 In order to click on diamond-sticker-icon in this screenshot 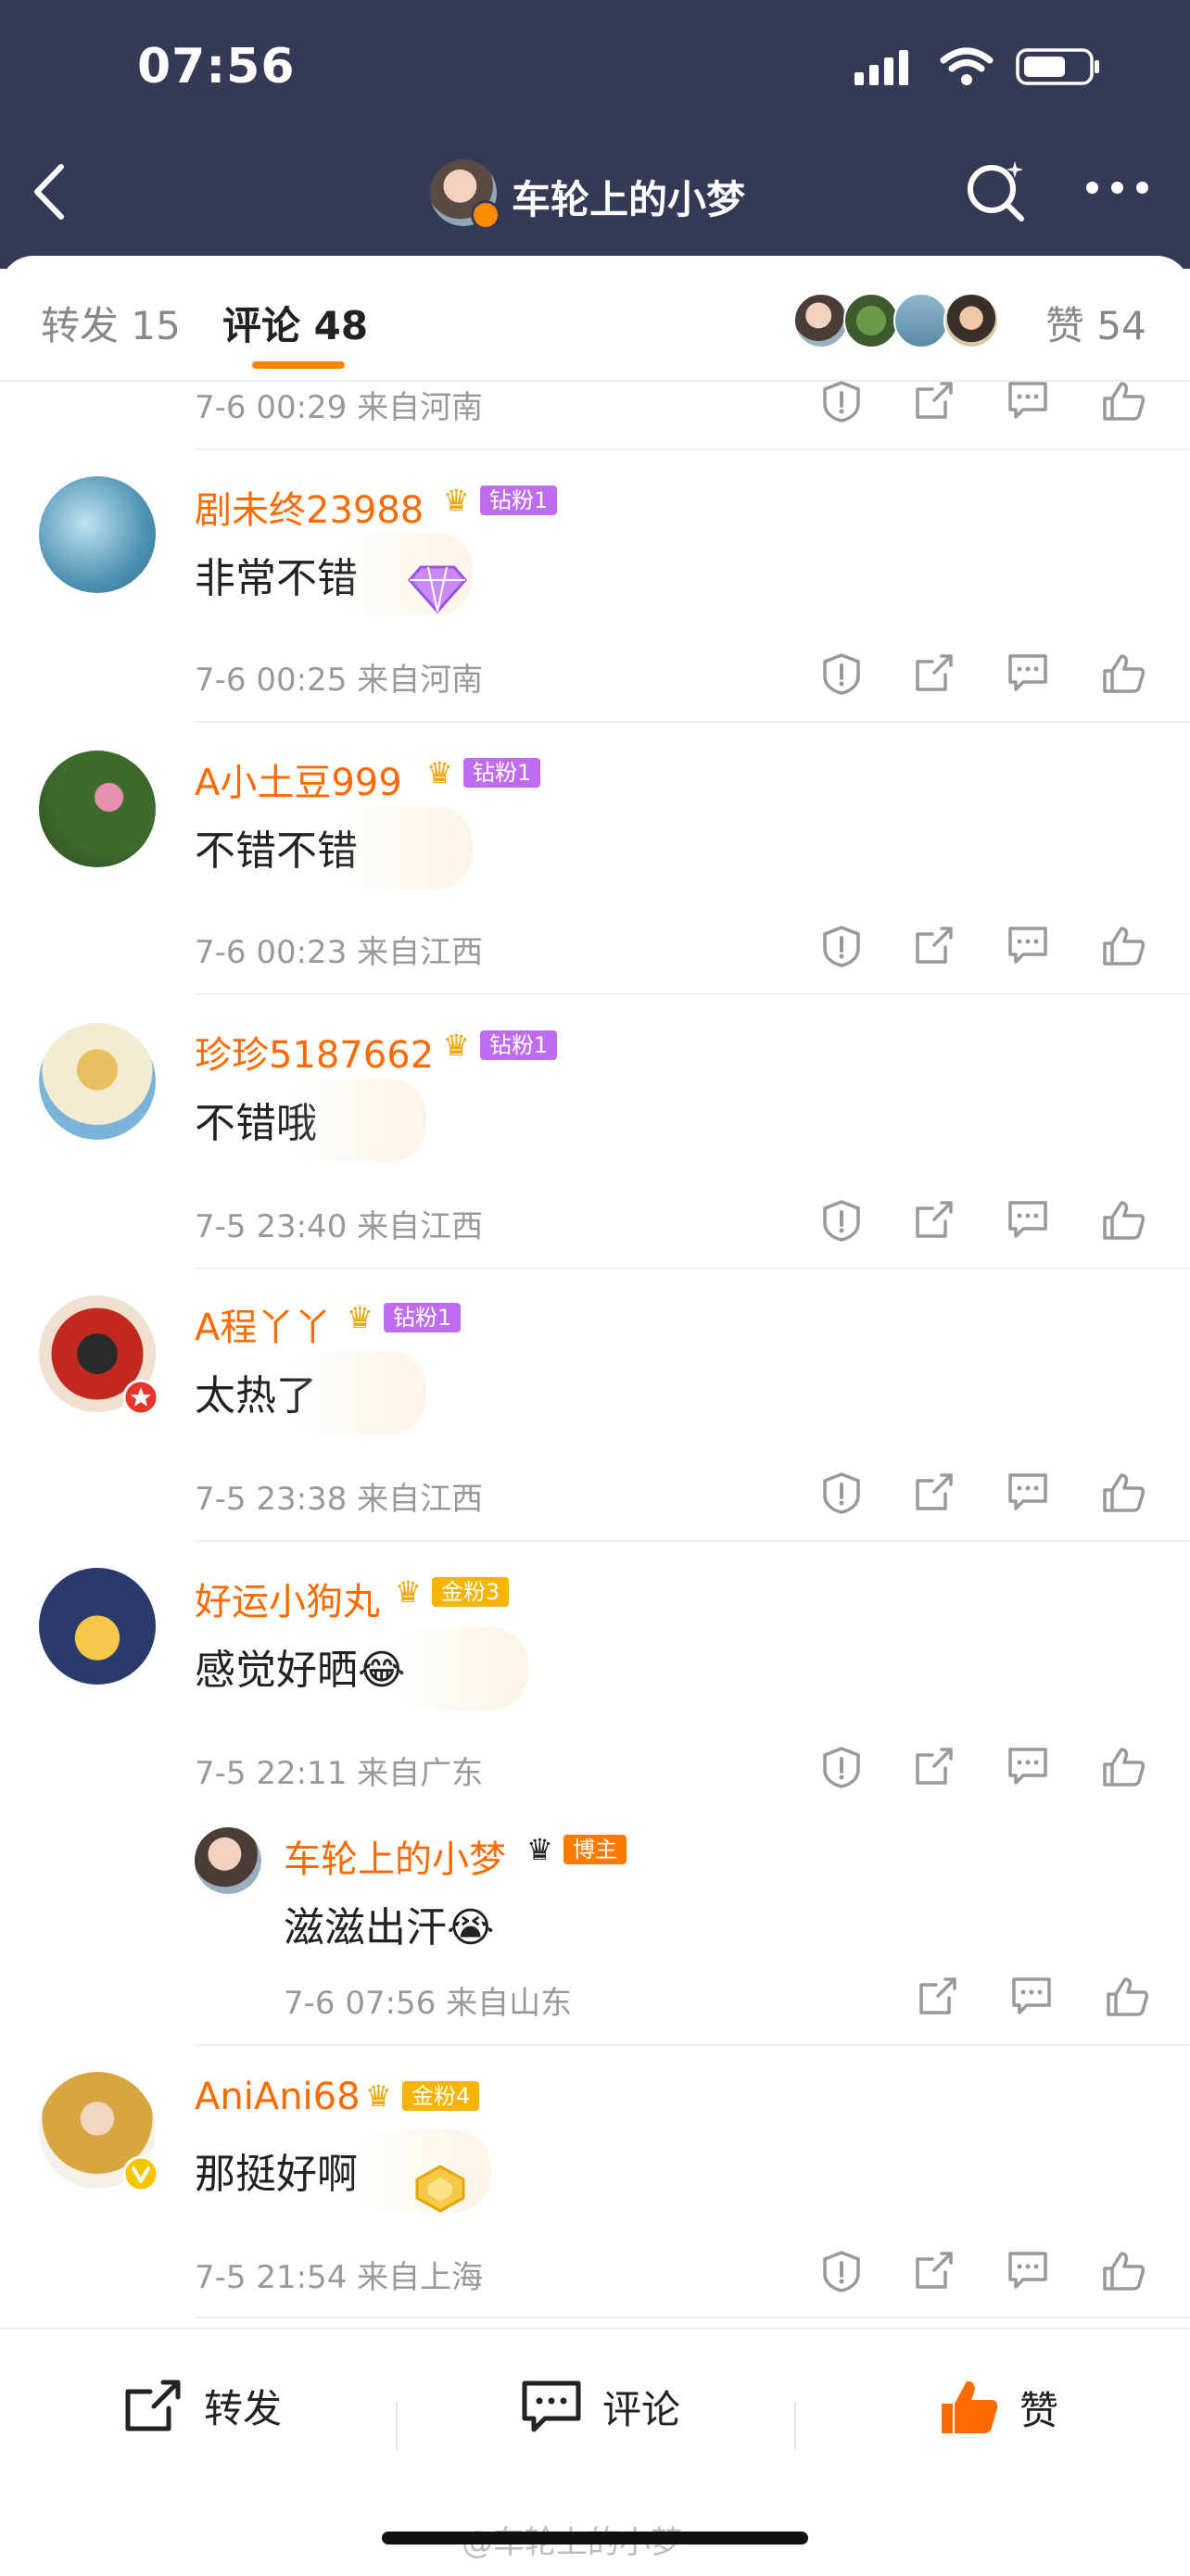, I will do `click(437, 589)`.